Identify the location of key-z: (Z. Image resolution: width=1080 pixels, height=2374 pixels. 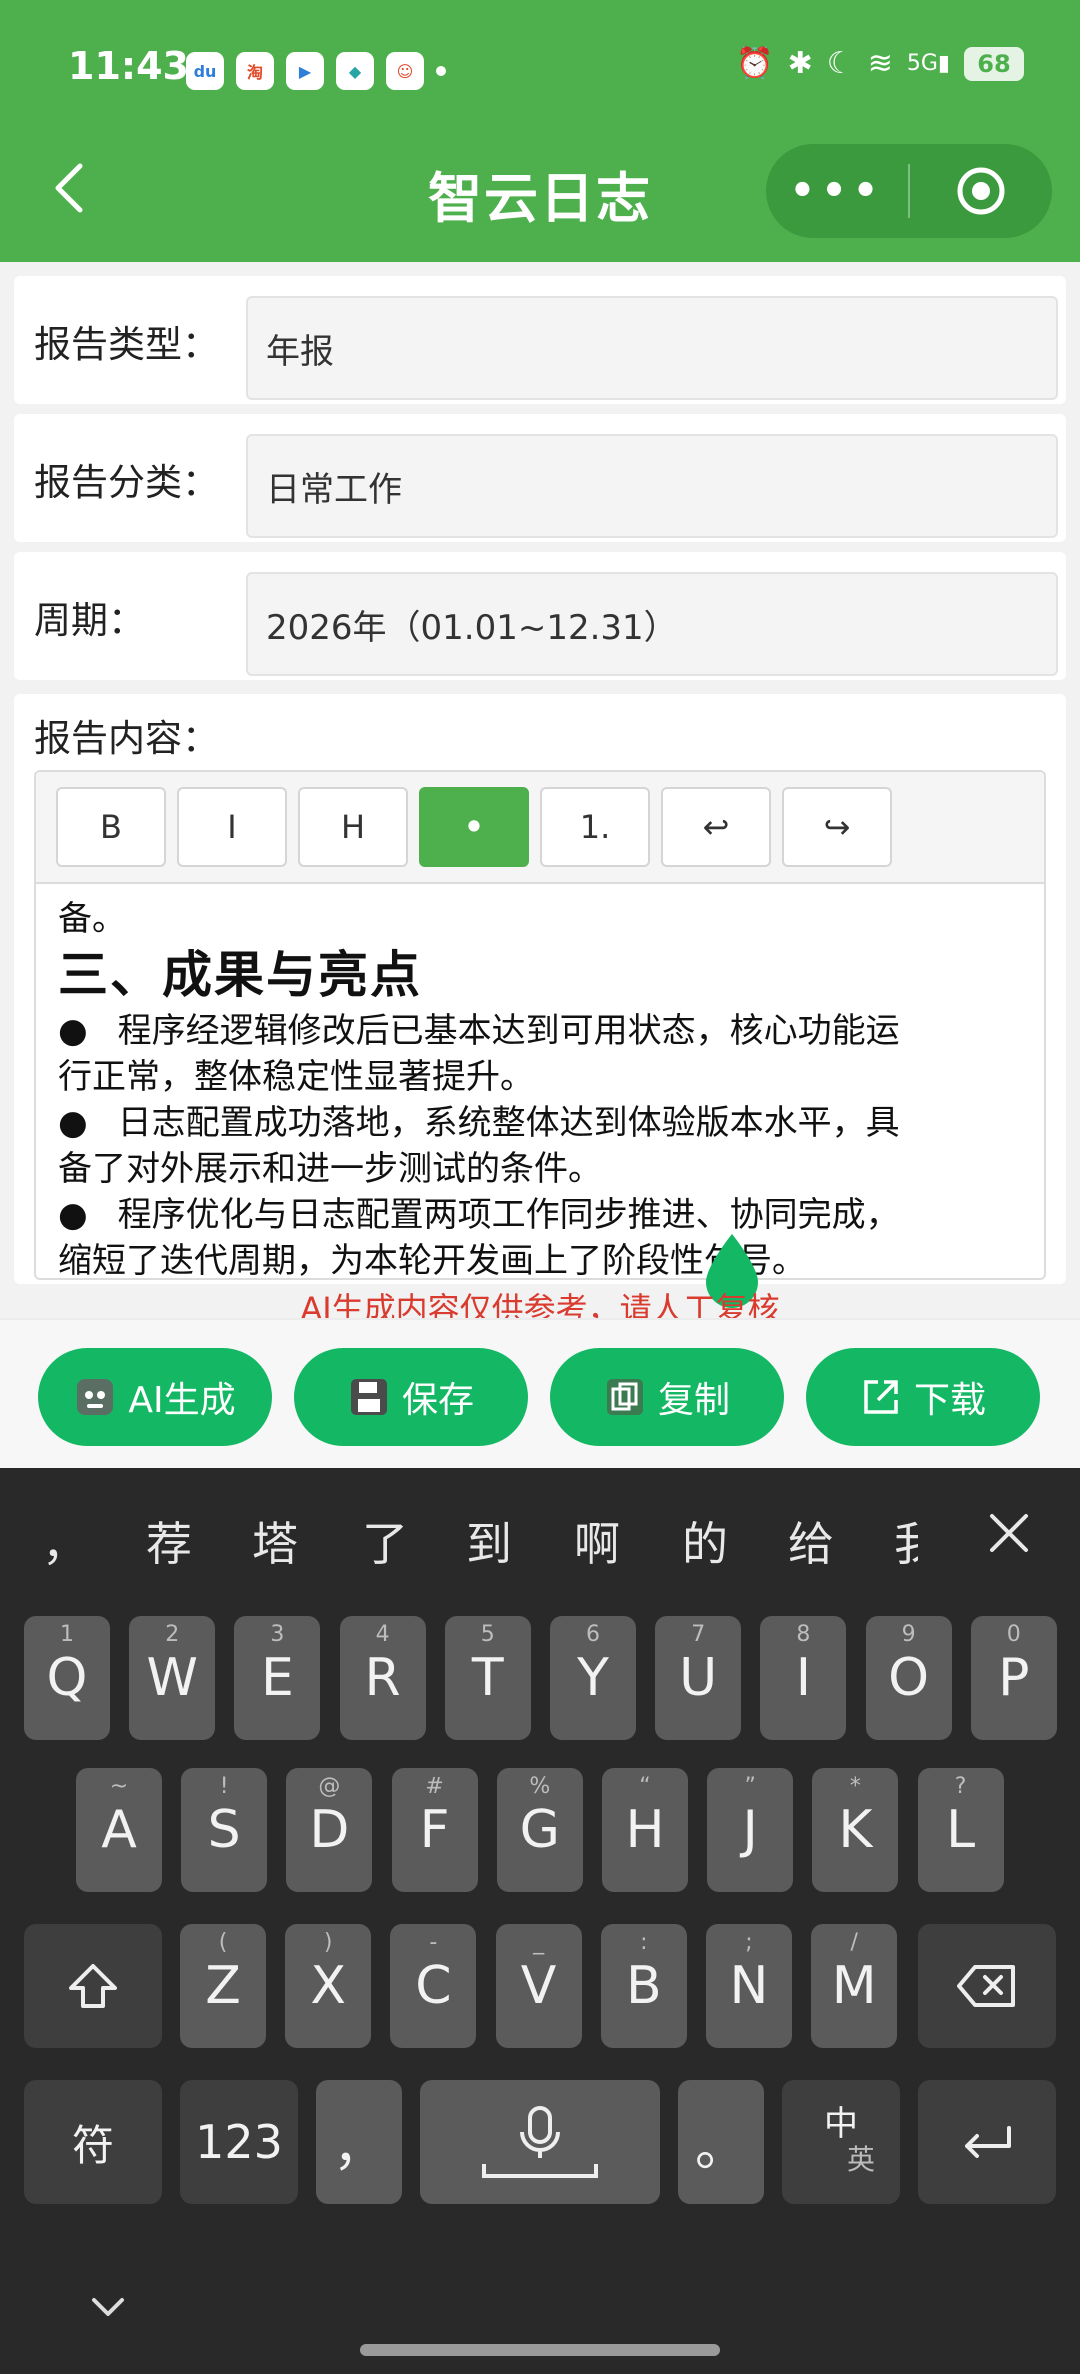
(223, 1986).